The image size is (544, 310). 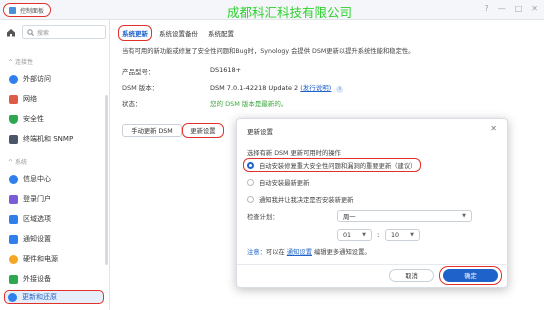 I want to click on sidebar-item-external-devices: 外接设备, so click(x=56, y=279).